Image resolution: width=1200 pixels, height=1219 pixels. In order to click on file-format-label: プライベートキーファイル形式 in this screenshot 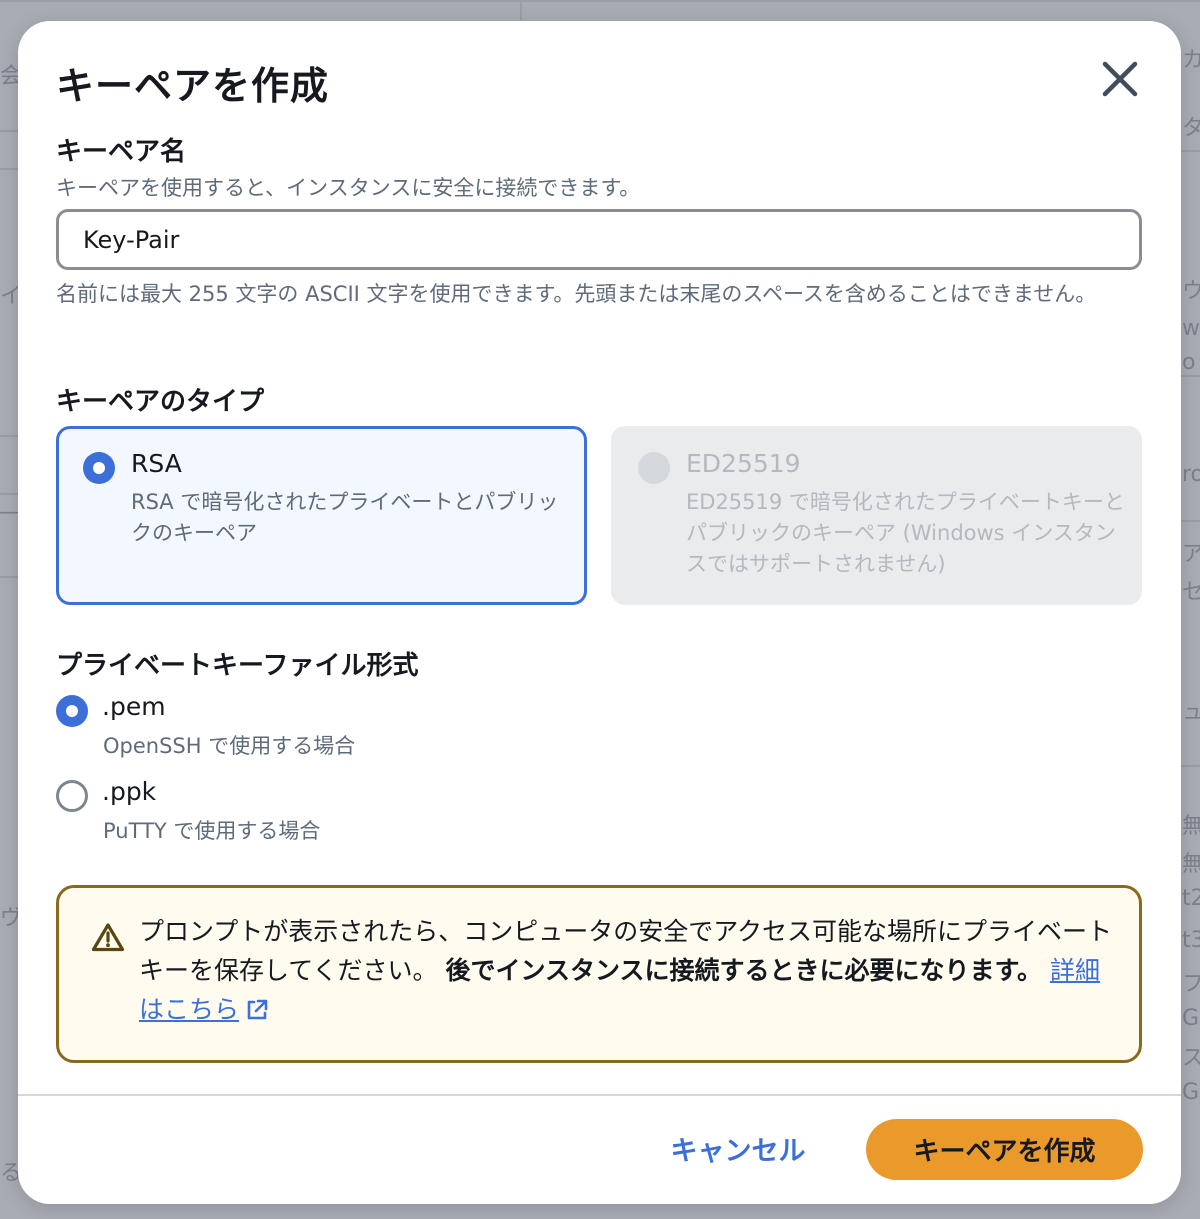, I will do `click(237, 666)`.